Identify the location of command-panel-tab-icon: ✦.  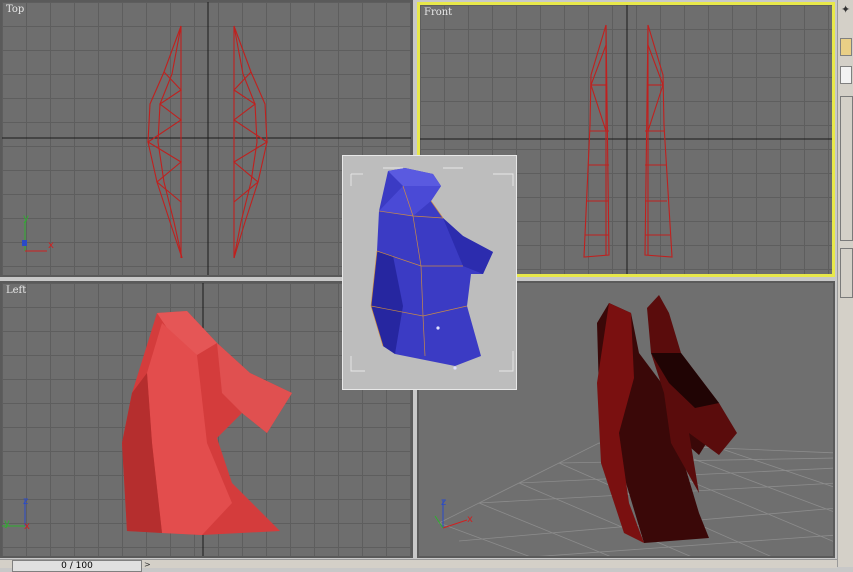
(845, 9).